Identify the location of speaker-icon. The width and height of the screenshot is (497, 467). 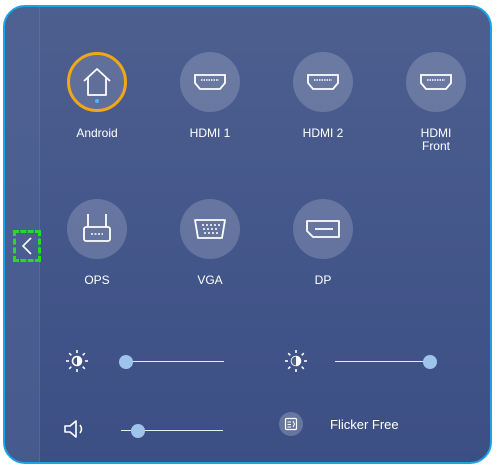
(77, 429).